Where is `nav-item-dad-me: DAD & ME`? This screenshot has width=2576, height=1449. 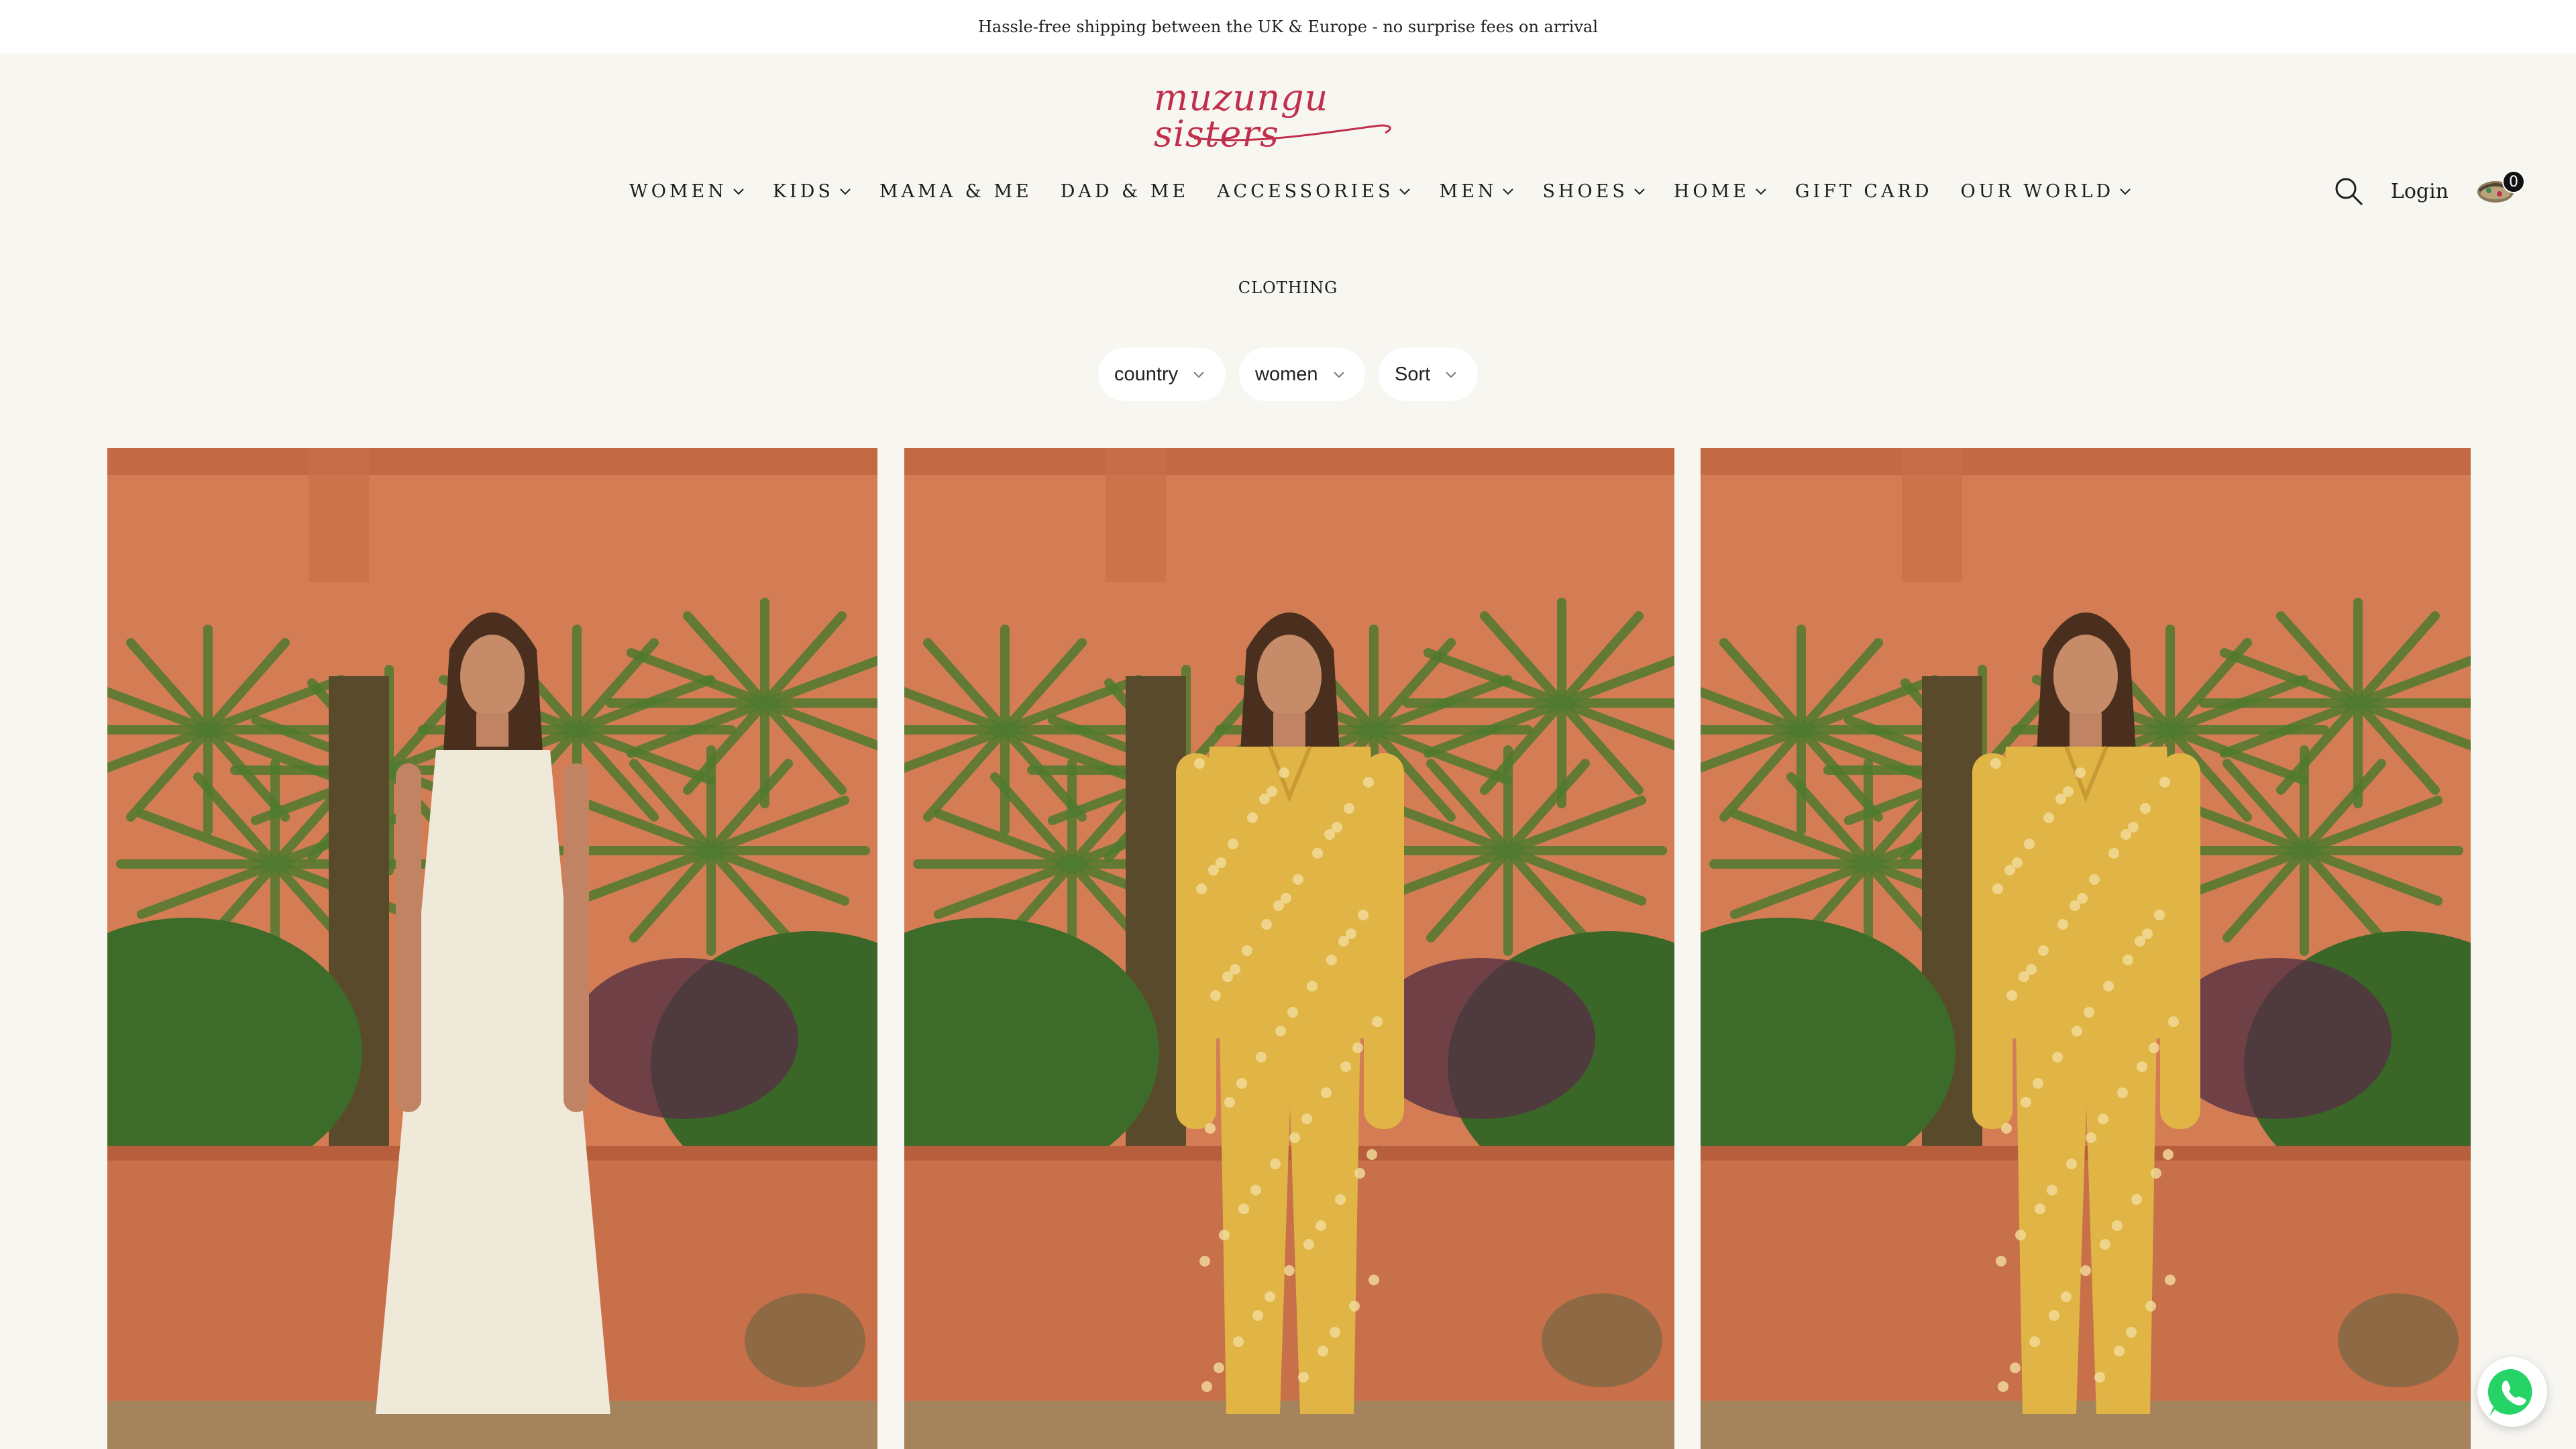 nav-item-dad-me: DAD & ME is located at coordinates (1125, 191).